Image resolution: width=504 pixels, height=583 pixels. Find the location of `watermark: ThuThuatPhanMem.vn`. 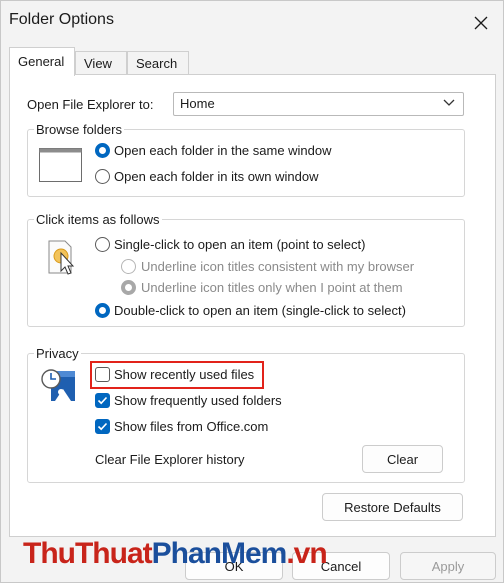

watermark: ThuThuatPhanMem.vn is located at coordinates (175, 554).